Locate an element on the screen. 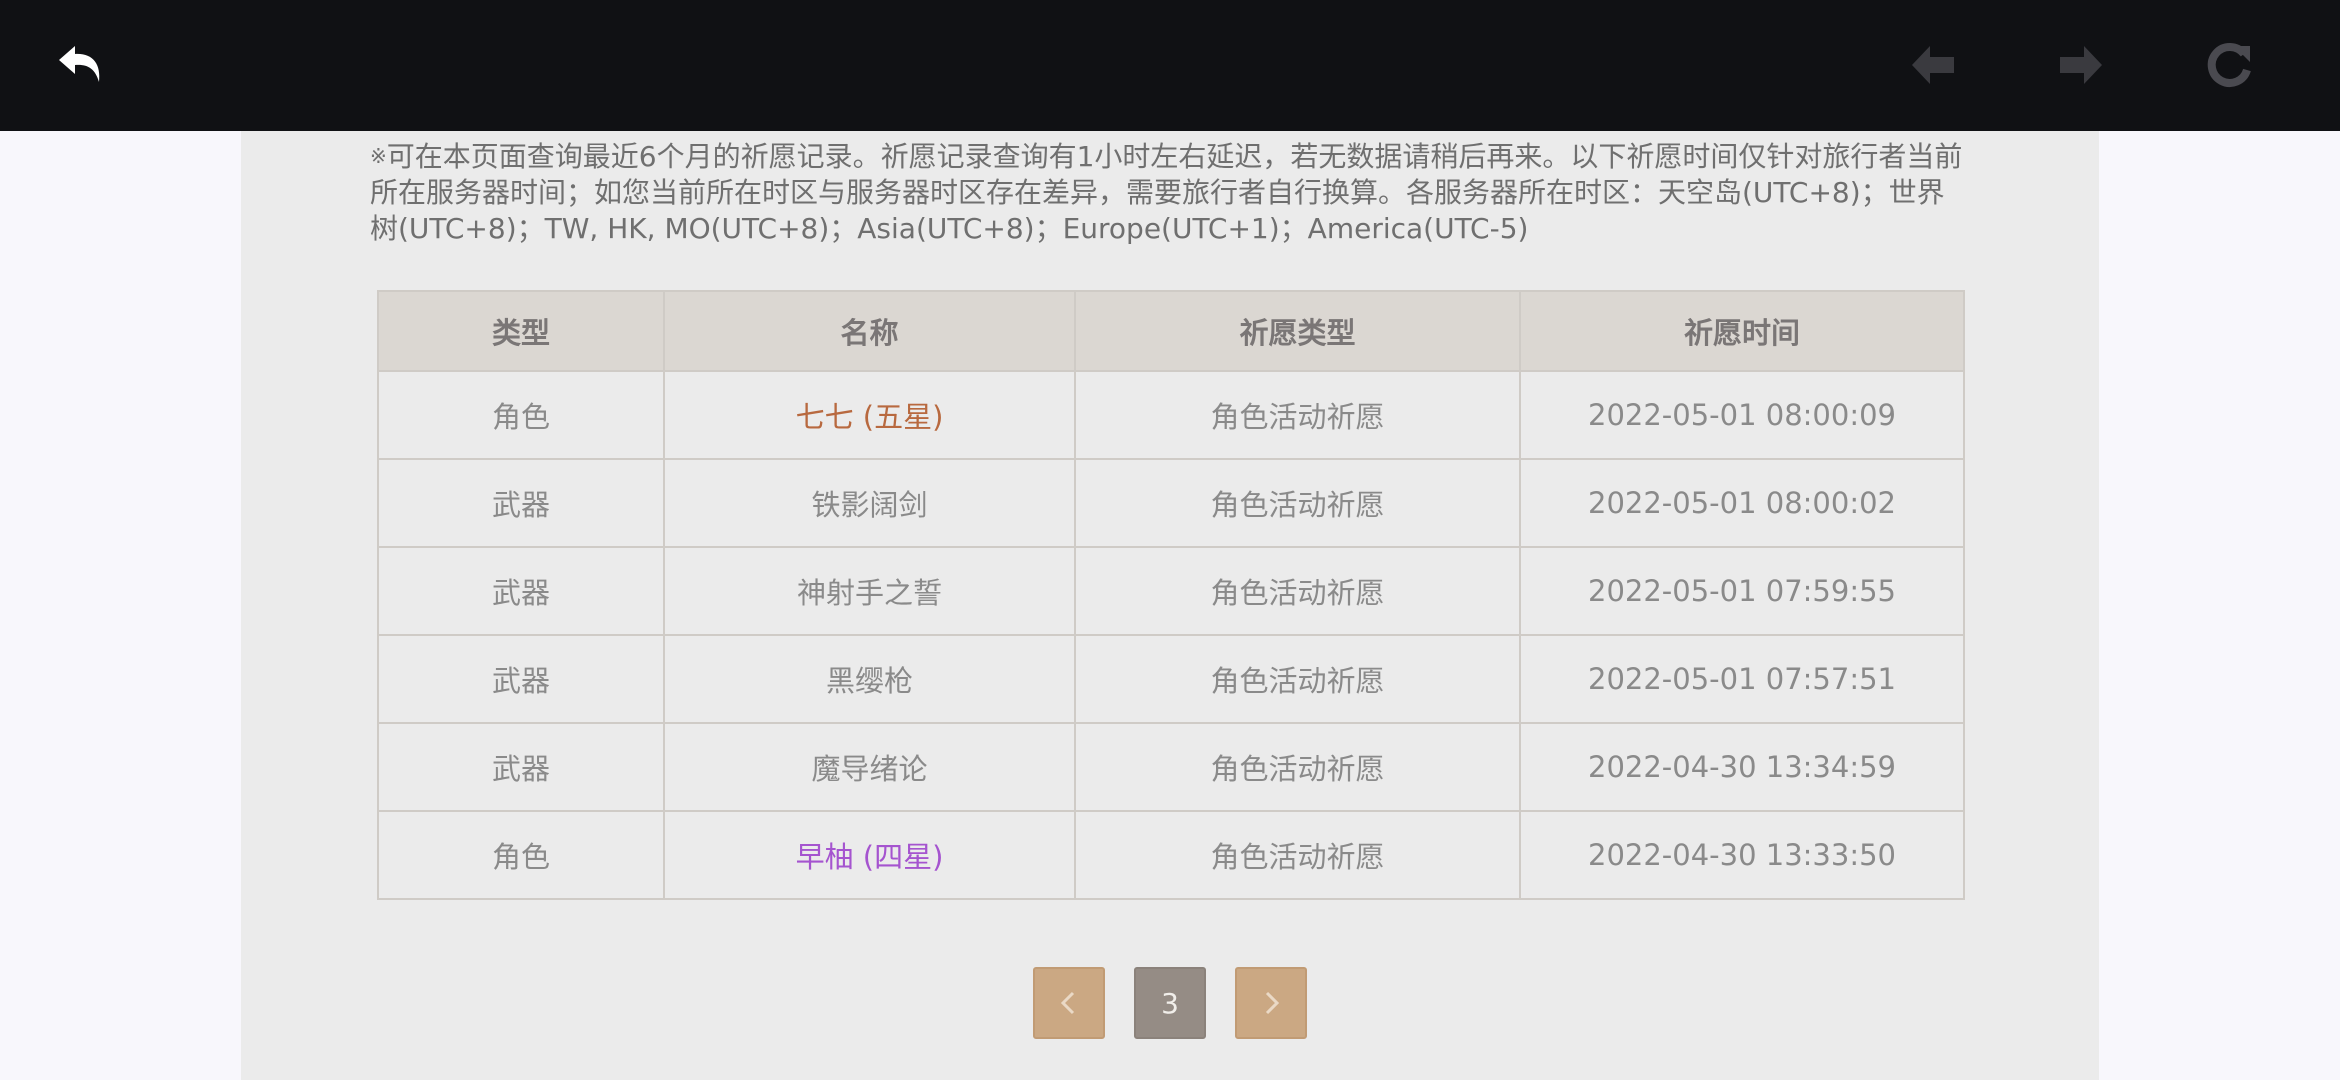 This screenshot has height=1080, width=2340. cell-time: 2022-05-01 08:00:02 is located at coordinates (1742, 503).